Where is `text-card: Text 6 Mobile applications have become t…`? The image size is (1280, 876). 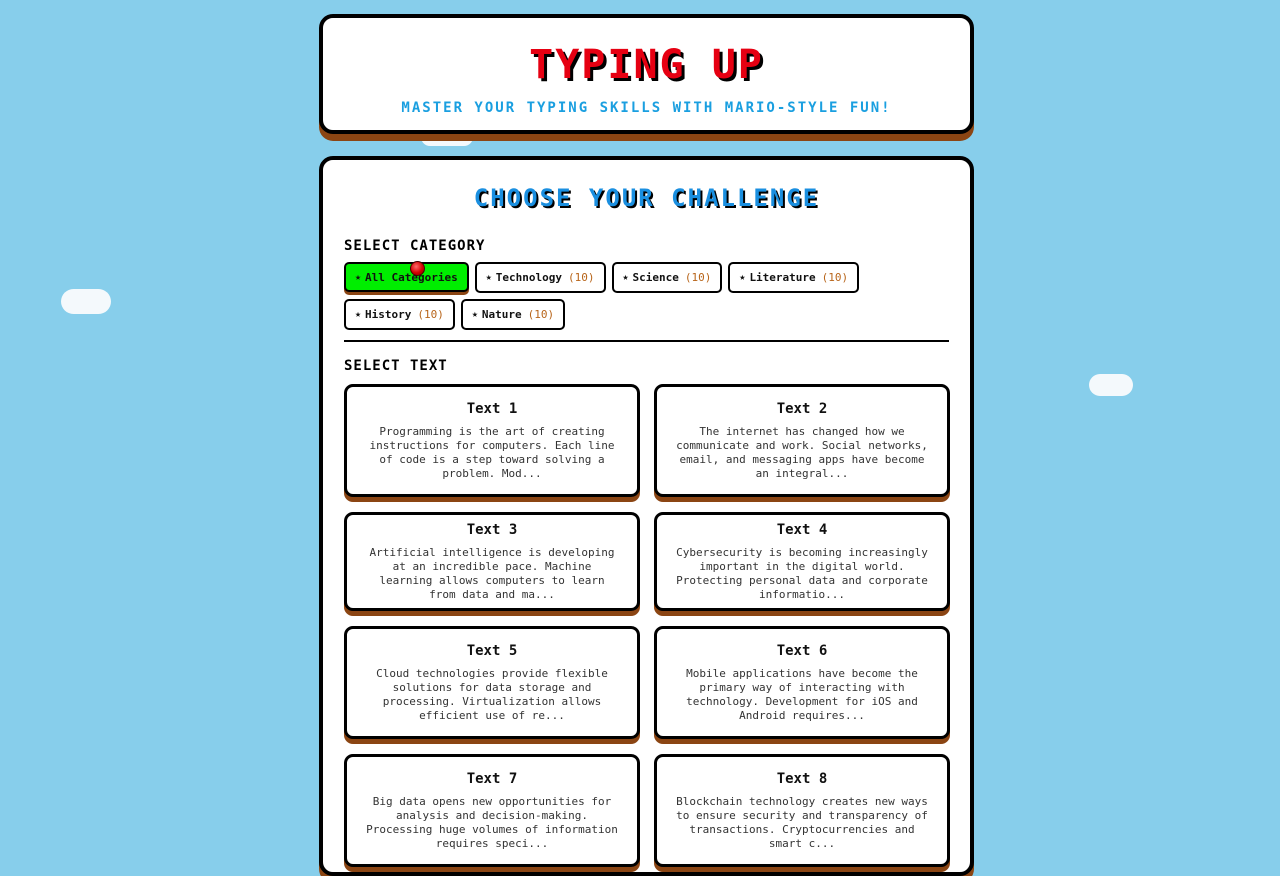 text-card: Text 6 Mobile applications have become t… is located at coordinates (802, 682).